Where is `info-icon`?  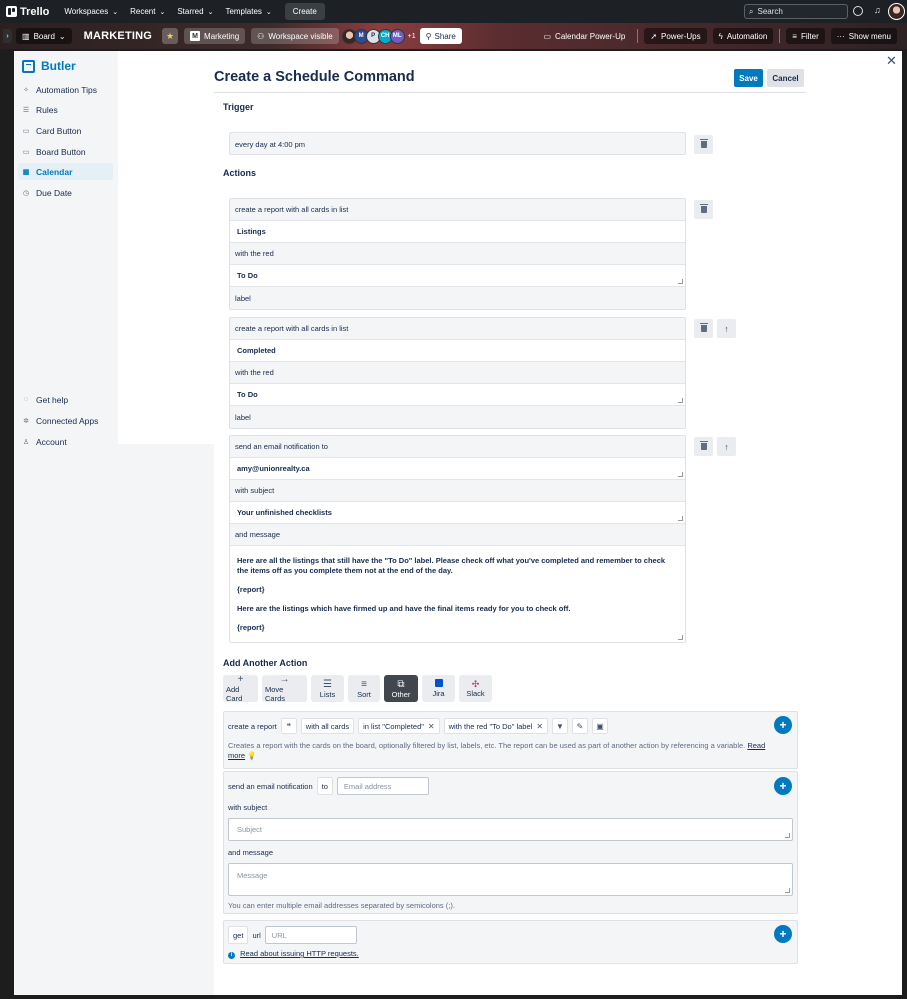 info-icon is located at coordinates (858, 11).